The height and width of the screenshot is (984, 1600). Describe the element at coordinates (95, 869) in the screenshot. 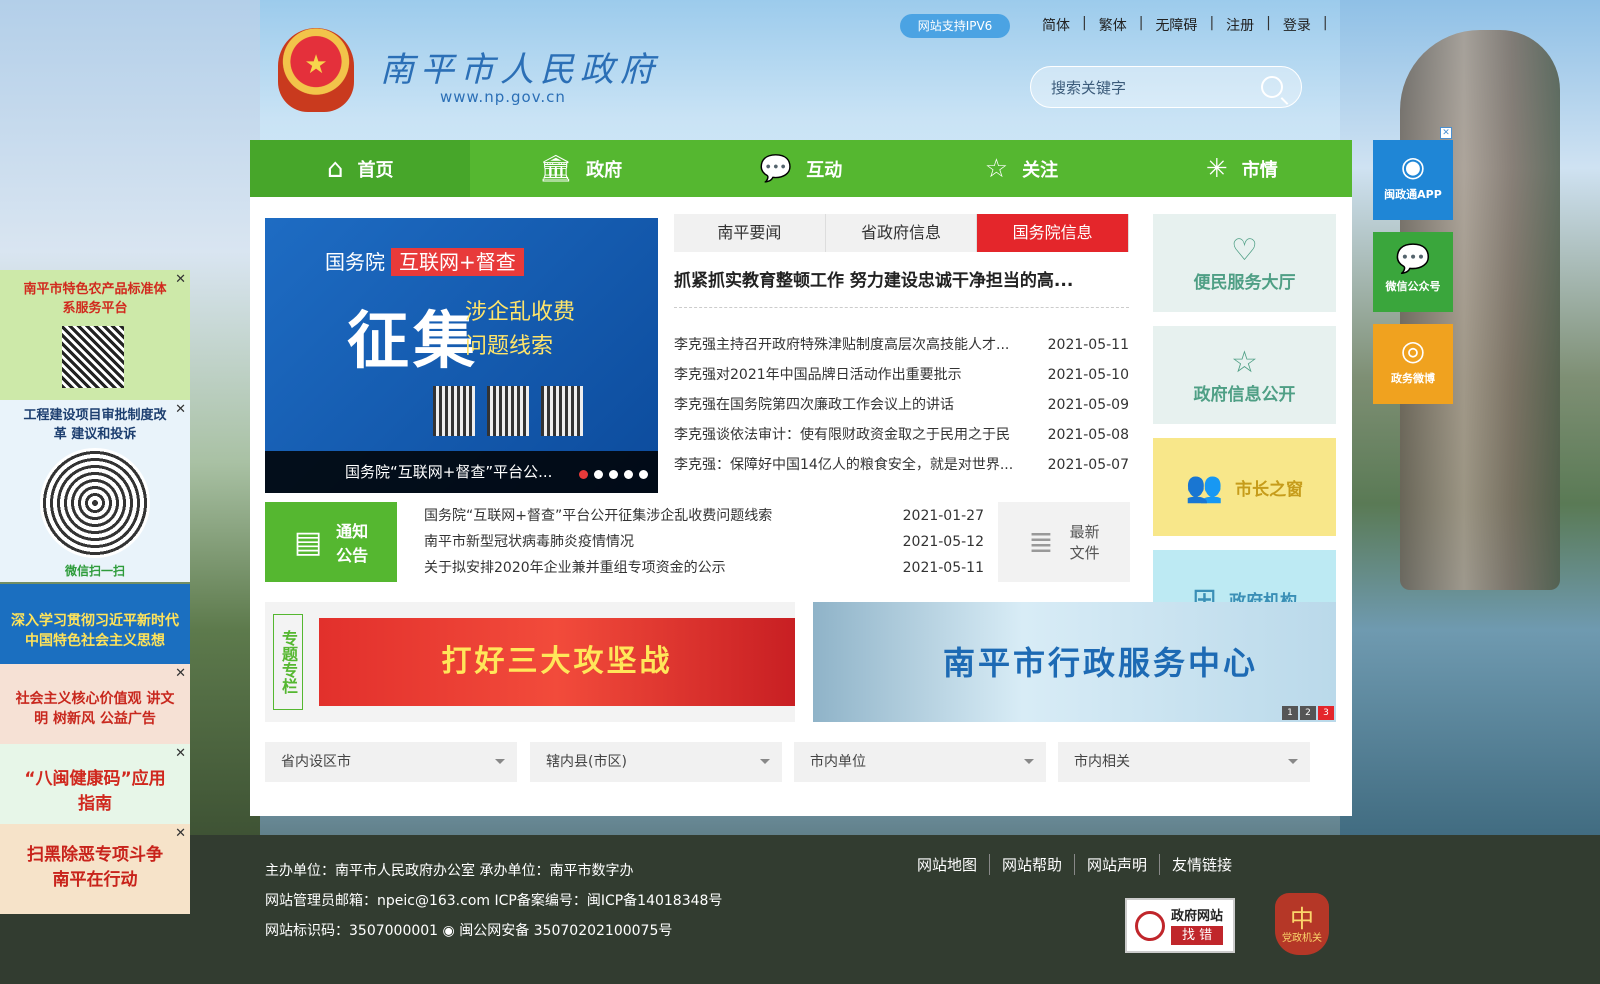

I see `ad-anti-crime: ✕ 扫黑除恶专项斗争 南平在行动` at that location.